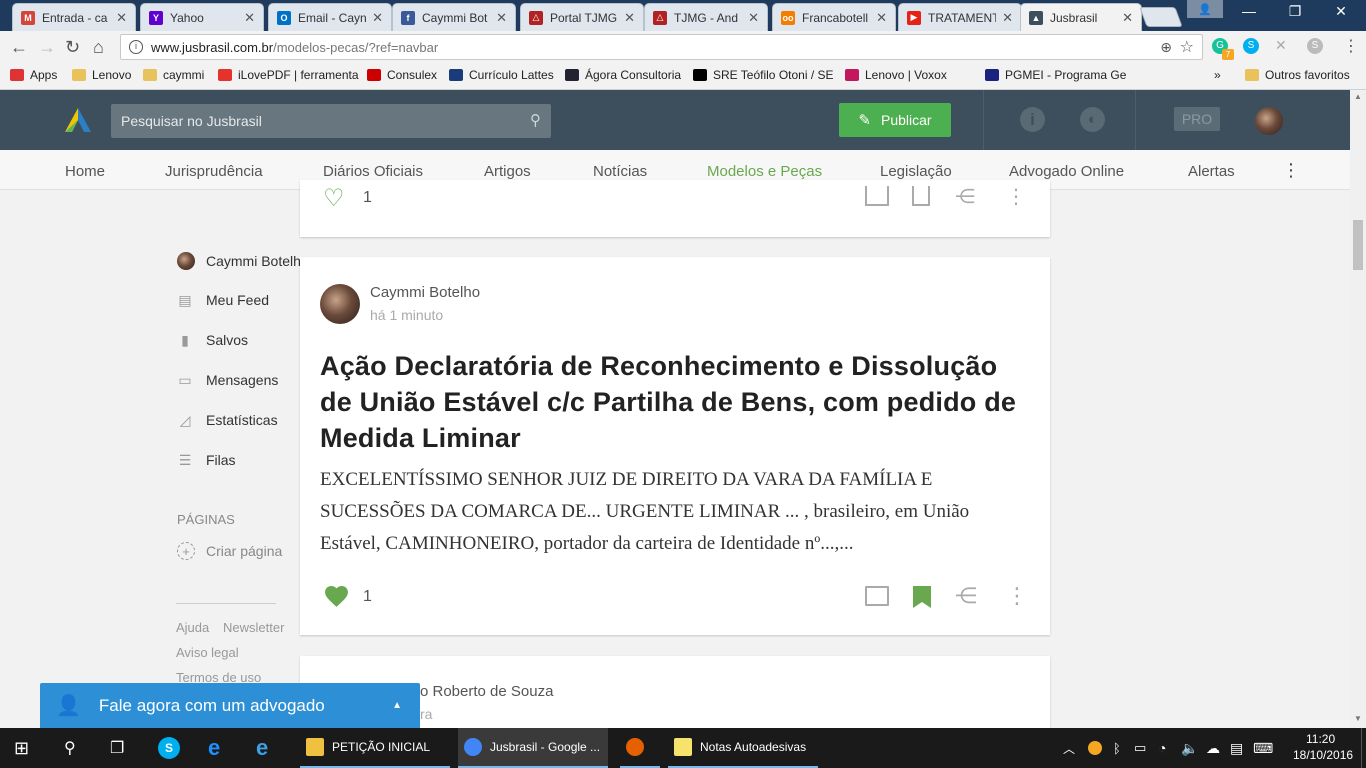  Describe the element at coordinates (227, 380) in the screenshot. I see `sidebar-item: ▭ Mensagens` at that location.